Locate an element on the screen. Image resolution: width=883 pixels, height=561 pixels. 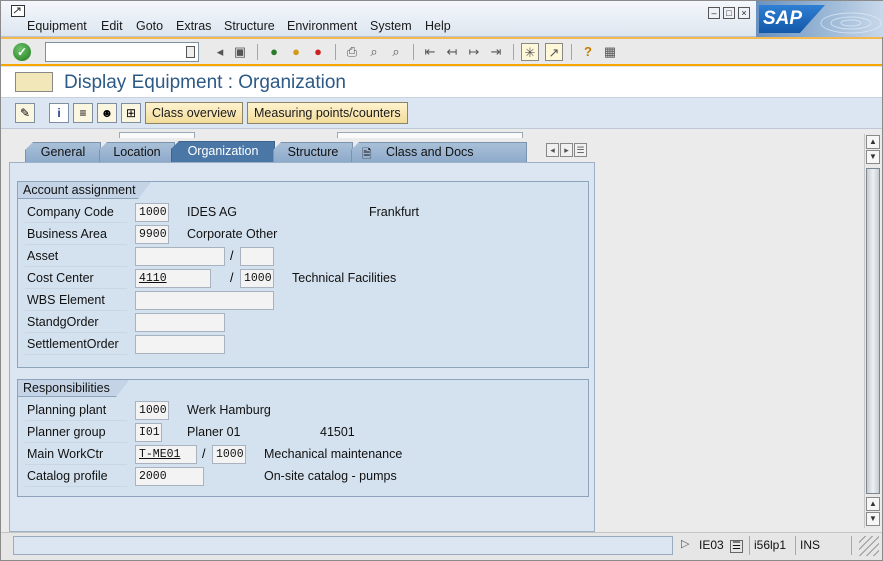
maximize-icon: □ is located at coordinates (729, 13).